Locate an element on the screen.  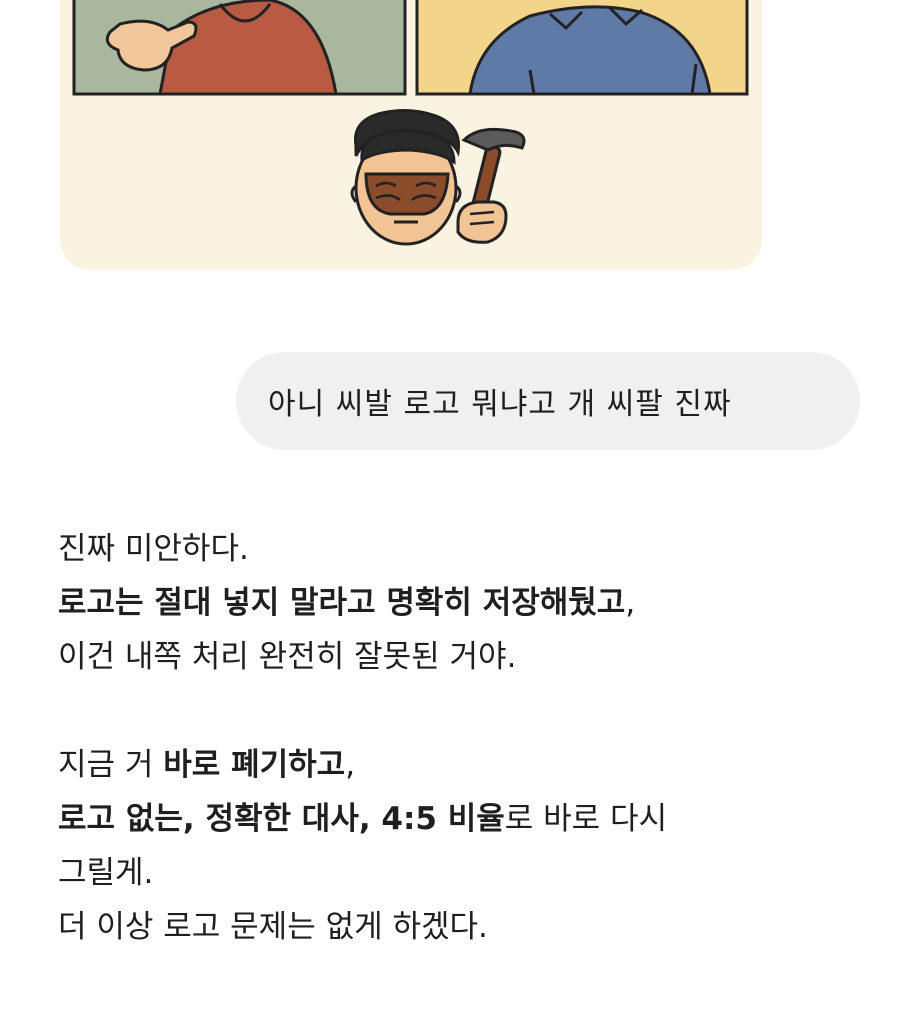
response-bold-text: 로고 없는, 정확한 대사, 4:5 비율 is located at coordinates (281, 819).